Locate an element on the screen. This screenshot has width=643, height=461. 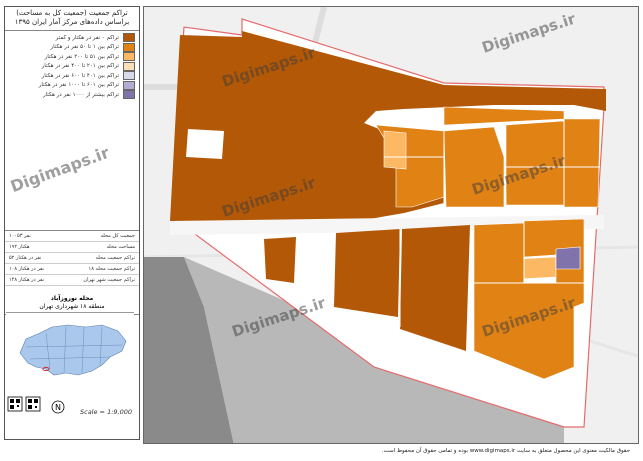
legend-title-line1: تراکم جمعیت (جمعیت کل به مساحت) is located at coordinates (72, 13).